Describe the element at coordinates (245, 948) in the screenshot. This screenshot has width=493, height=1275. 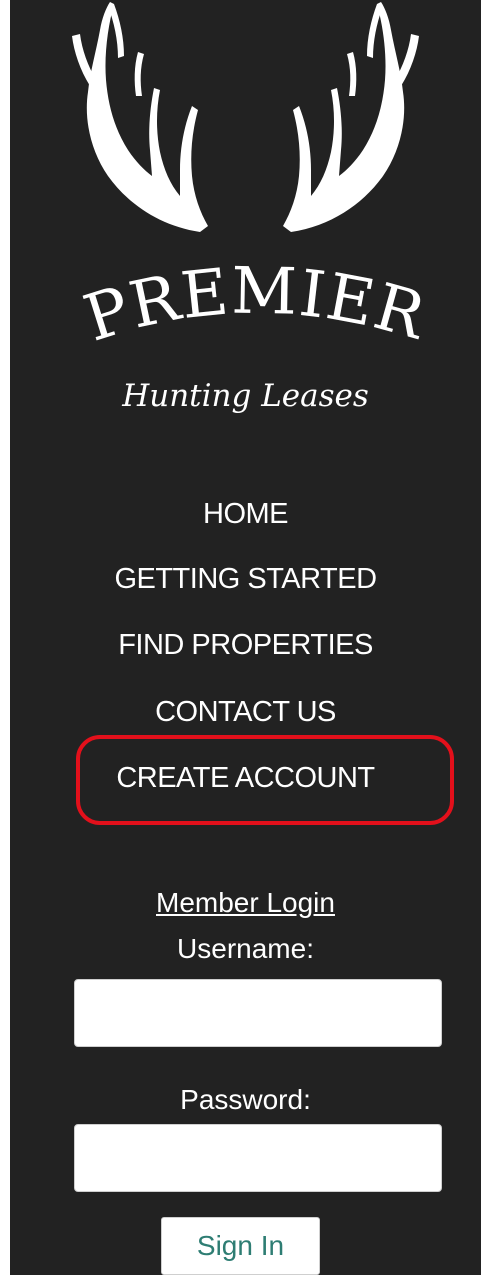
I see `username-label: Username:` at that location.